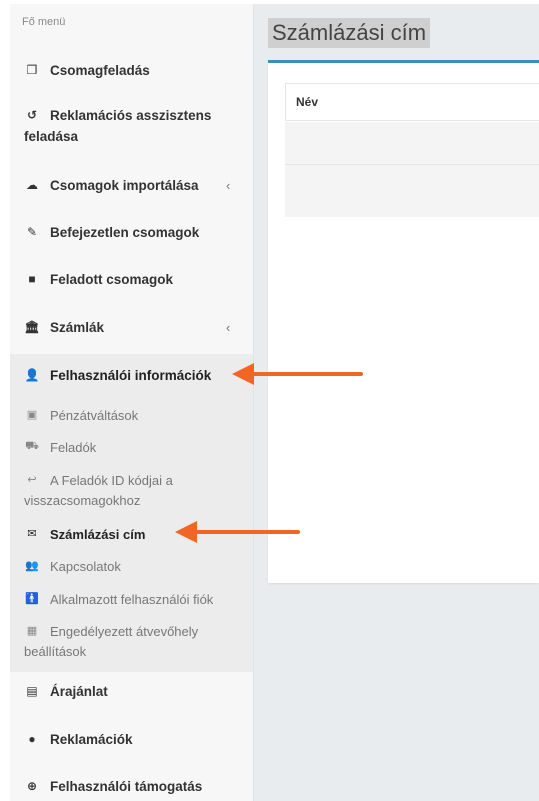 This screenshot has height=801, width=539. Describe the element at coordinates (111, 480) in the screenshot. I see `submenu-item-label: A Feladók ID kódjai a` at that location.